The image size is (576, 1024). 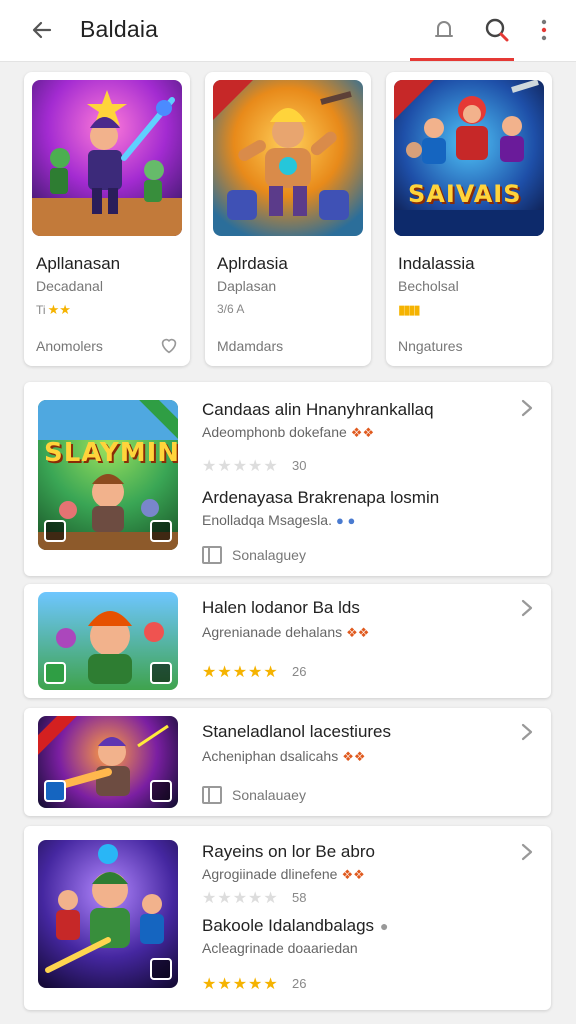 I want to click on top-card: Aplrdasia Daplasan 3/6 A Mdamdars, so click(x=288, y=219).